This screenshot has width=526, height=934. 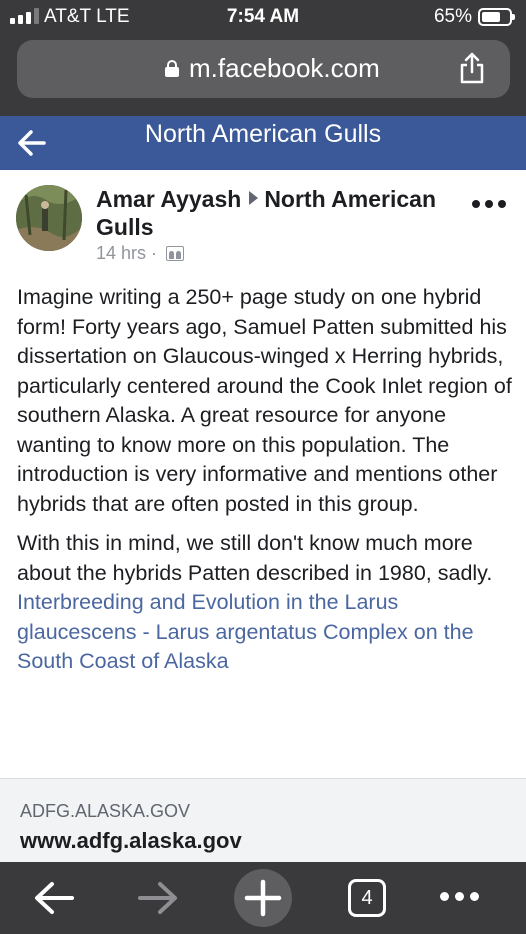 What do you see at coordinates (496, 17) in the screenshot?
I see `battery-icon` at bounding box center [496, 17].